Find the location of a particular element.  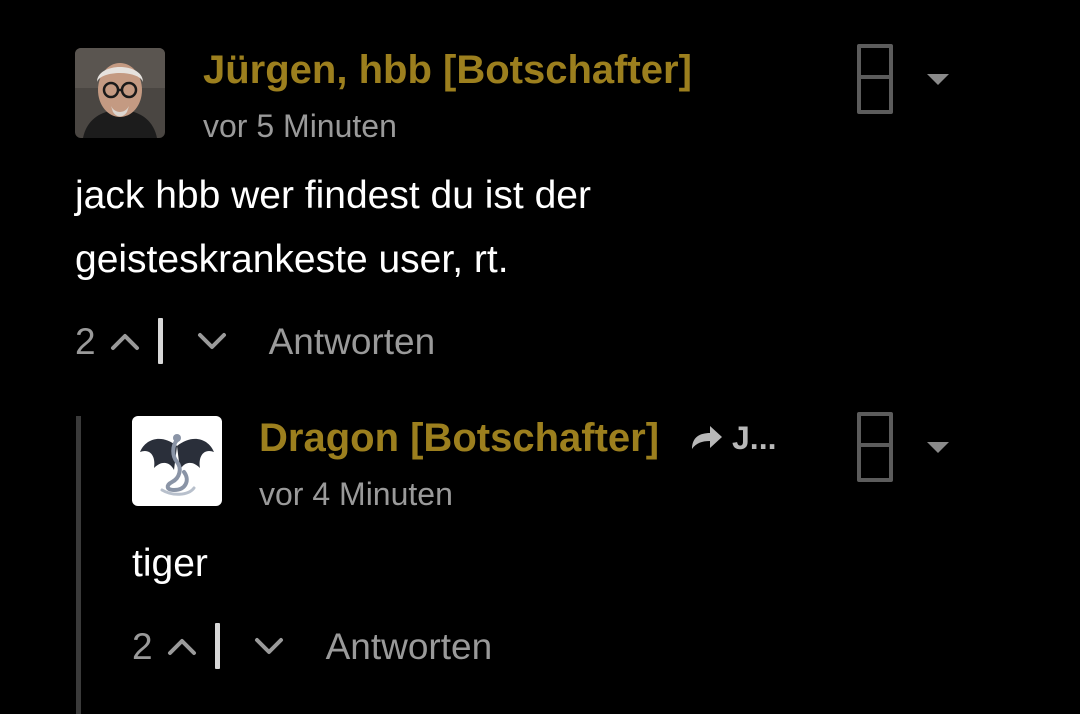

dragon-avatar-image is located at coordinates (177, 461).